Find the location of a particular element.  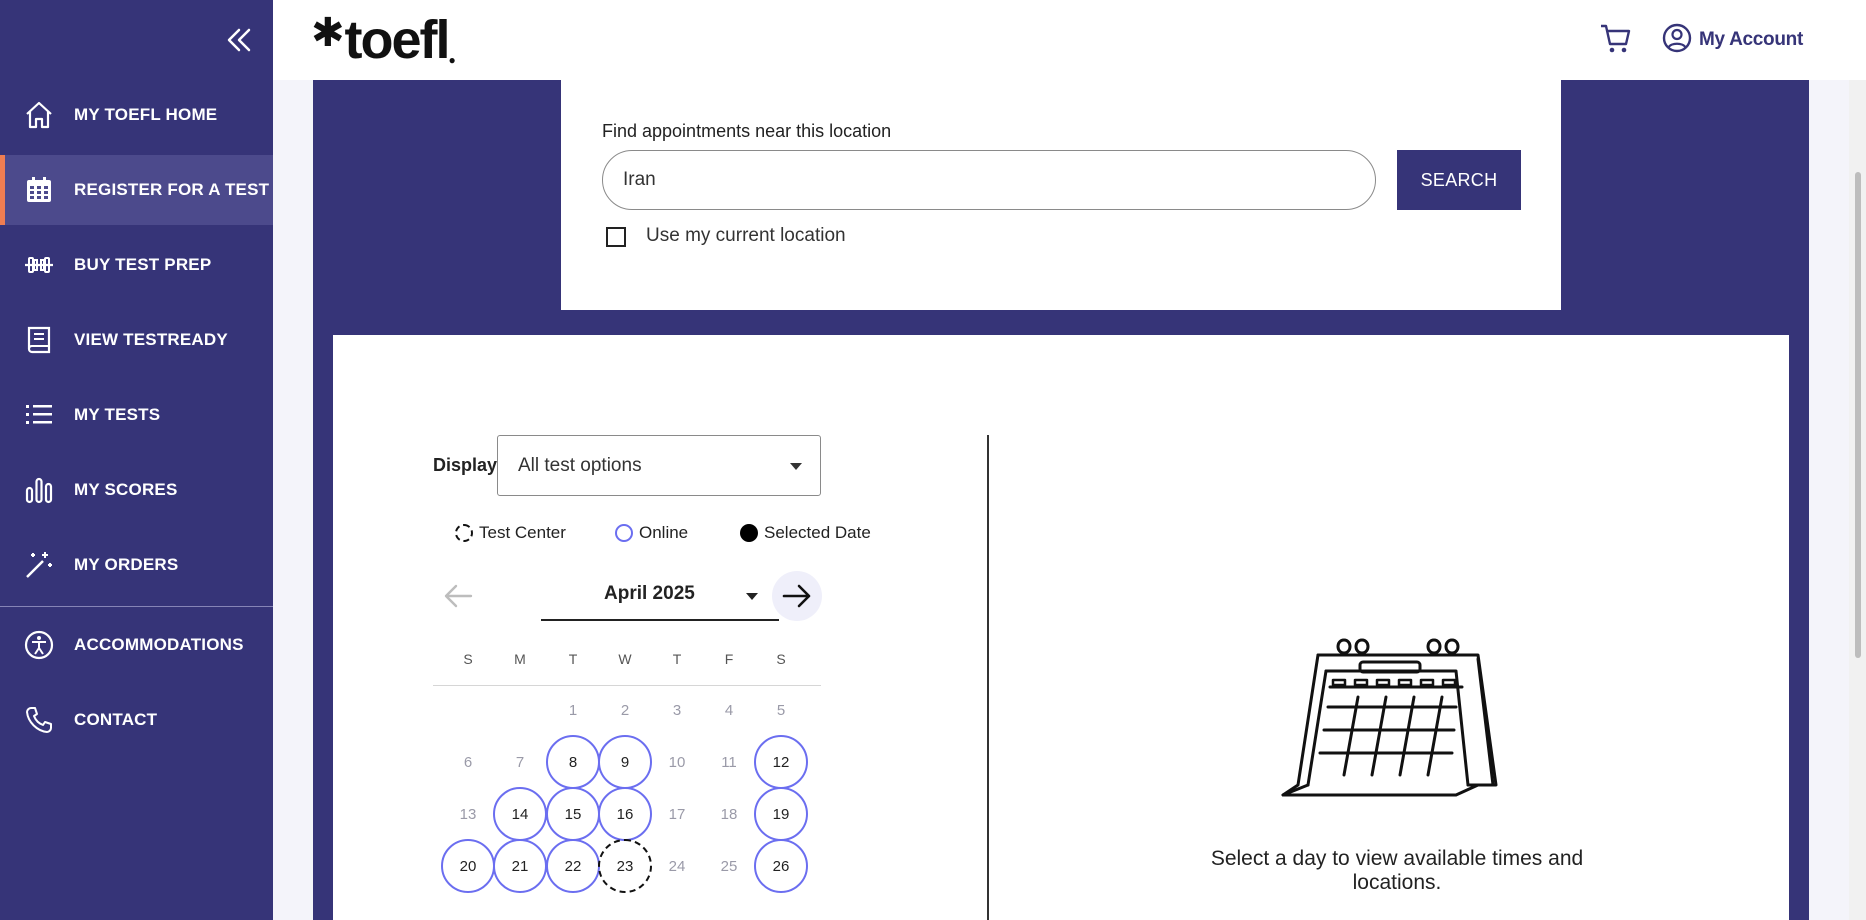

use-current-location-checkbox is located at coordinates (616, 237).